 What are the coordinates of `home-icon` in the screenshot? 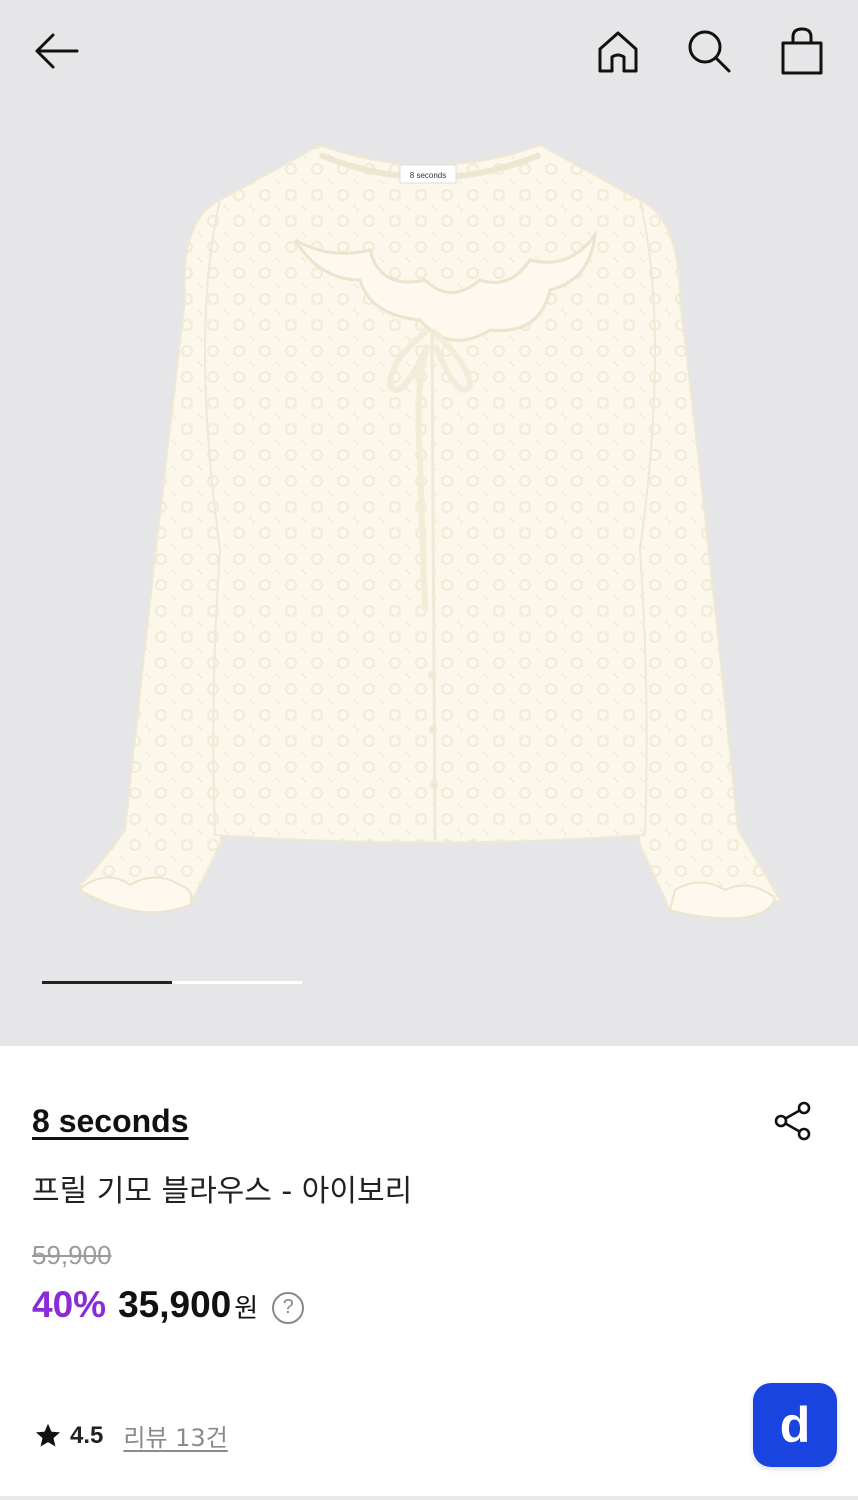 It's located at (618, 52).